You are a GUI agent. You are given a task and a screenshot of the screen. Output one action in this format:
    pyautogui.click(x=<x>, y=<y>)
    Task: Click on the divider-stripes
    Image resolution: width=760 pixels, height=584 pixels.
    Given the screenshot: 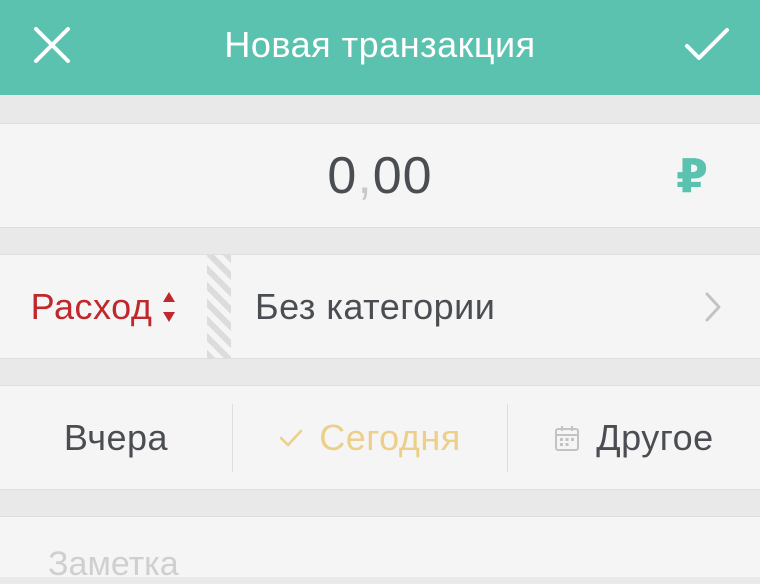 What is the action you would take?
    pyautogui.click(x=219, y=306)
    